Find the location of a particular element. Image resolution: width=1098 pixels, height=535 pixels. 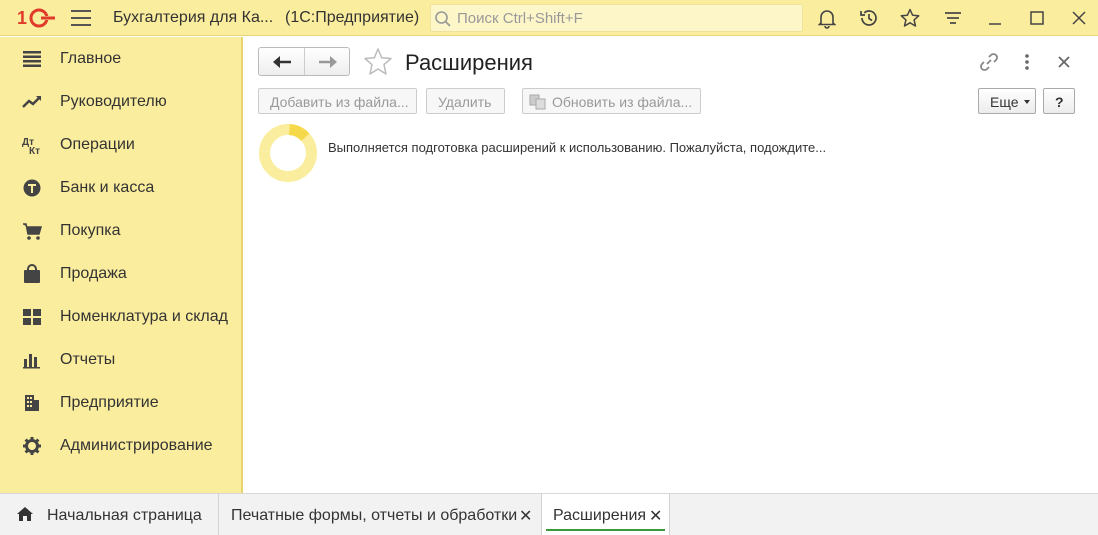

more-actions-icon is located at coordinates (1027, 62).